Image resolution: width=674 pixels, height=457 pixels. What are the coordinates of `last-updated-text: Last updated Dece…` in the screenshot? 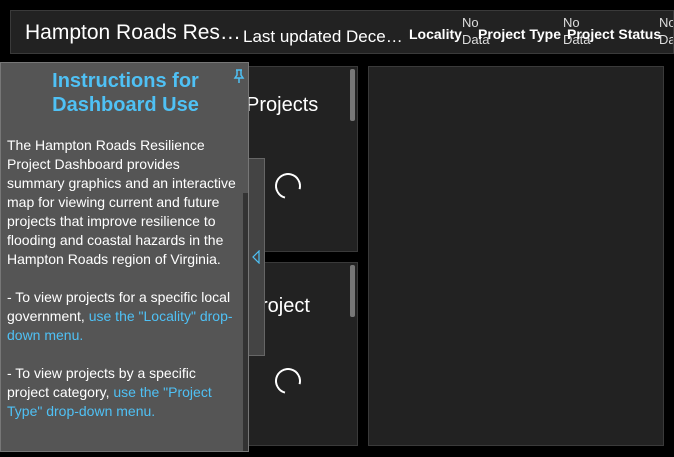 It's located at (323, 36).